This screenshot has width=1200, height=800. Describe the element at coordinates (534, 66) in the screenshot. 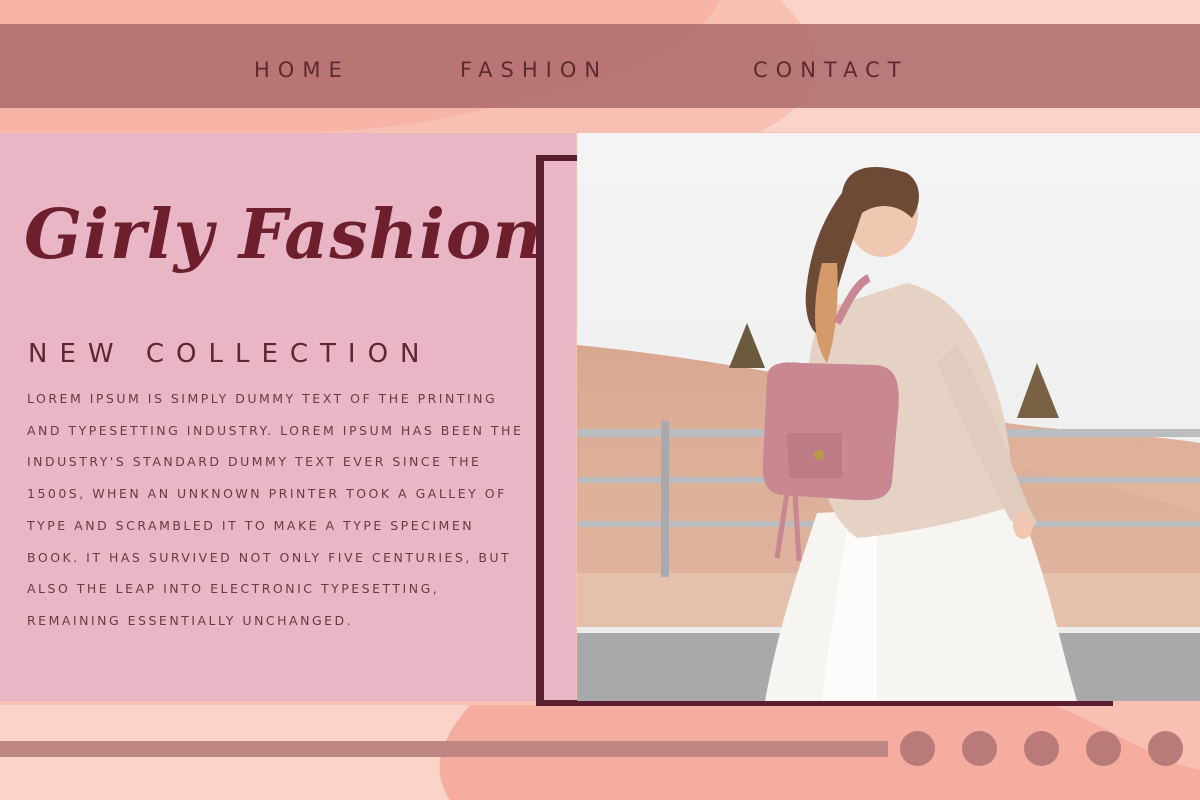

I see `nav-link-fashion: FASHION` at that location.